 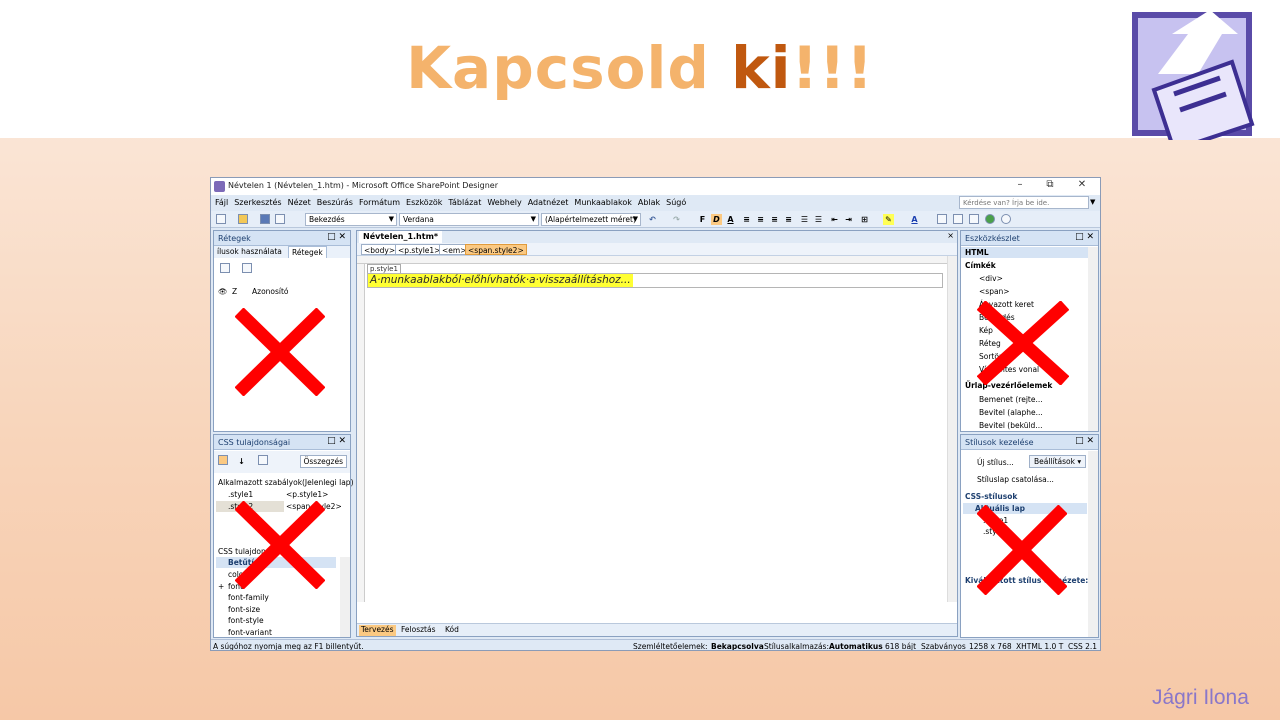 I want to click on align-right-icon: ≡, so click(x=774, y=219).